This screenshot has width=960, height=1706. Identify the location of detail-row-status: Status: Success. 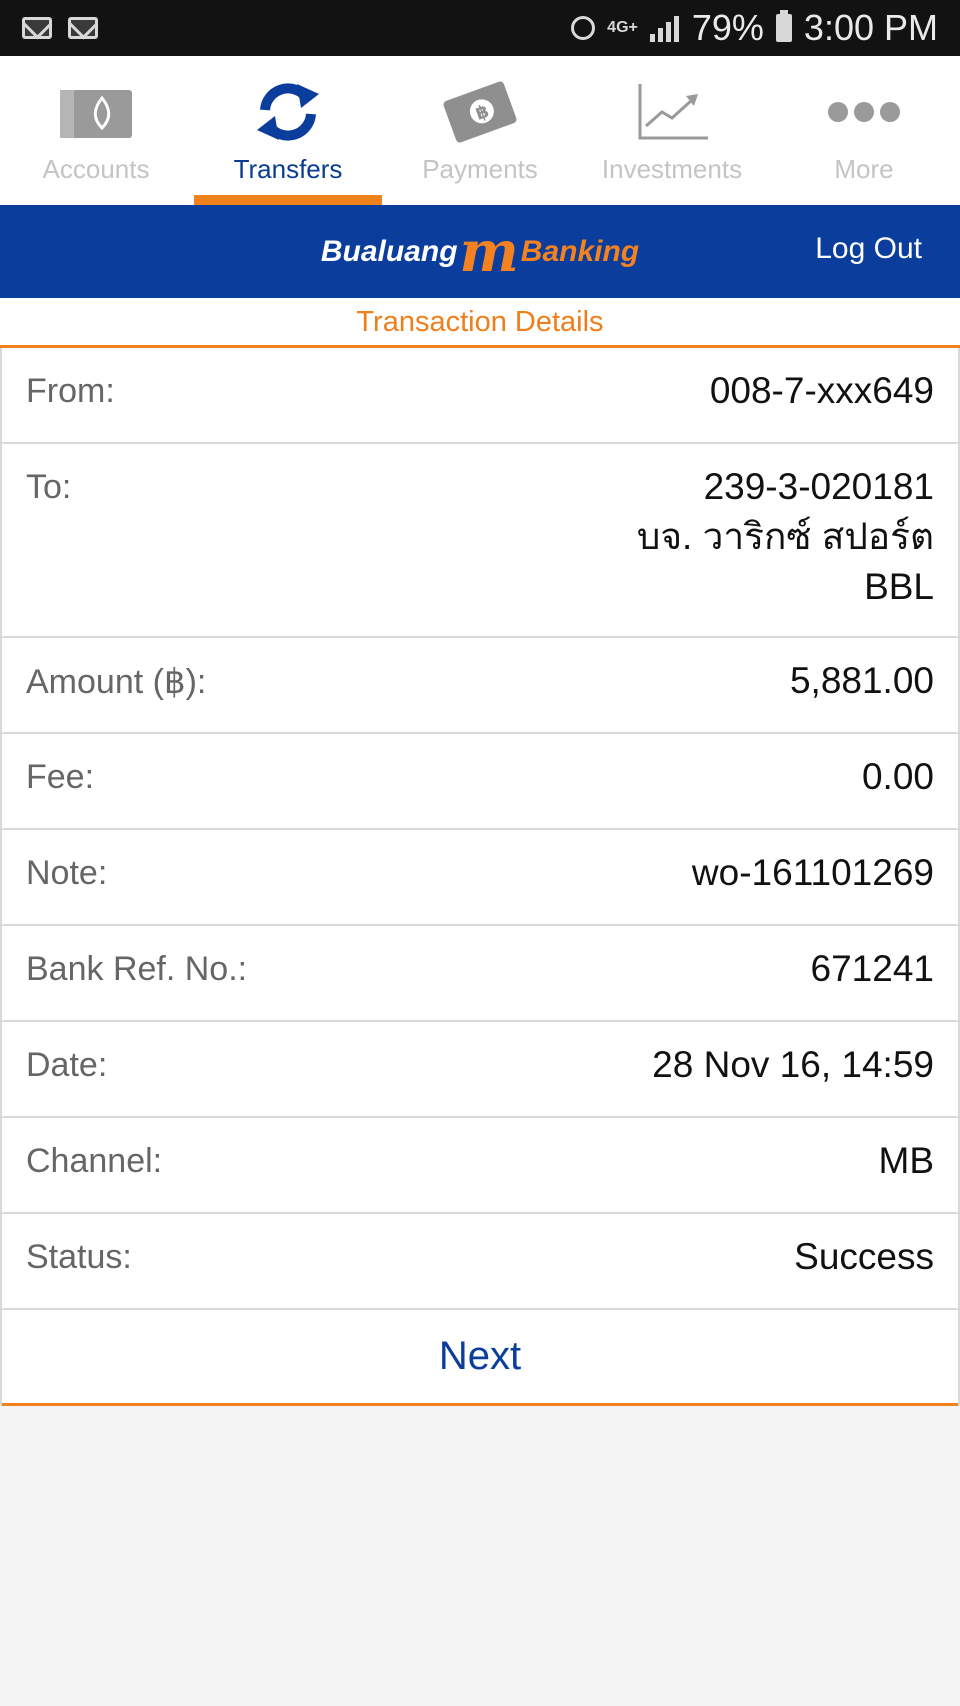
(480, 1262).